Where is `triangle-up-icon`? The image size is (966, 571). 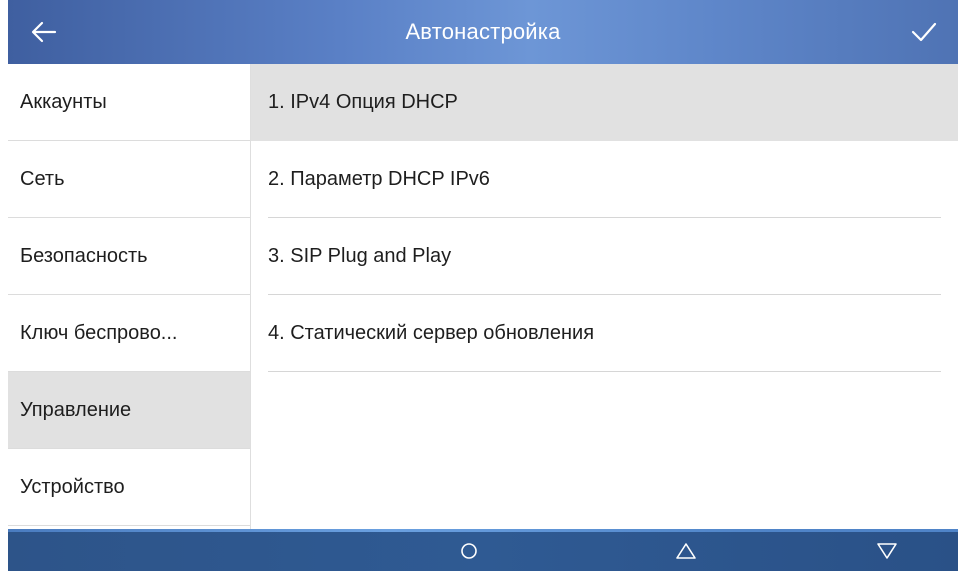 triangle-up-icon is located at coordinates (686, 551).